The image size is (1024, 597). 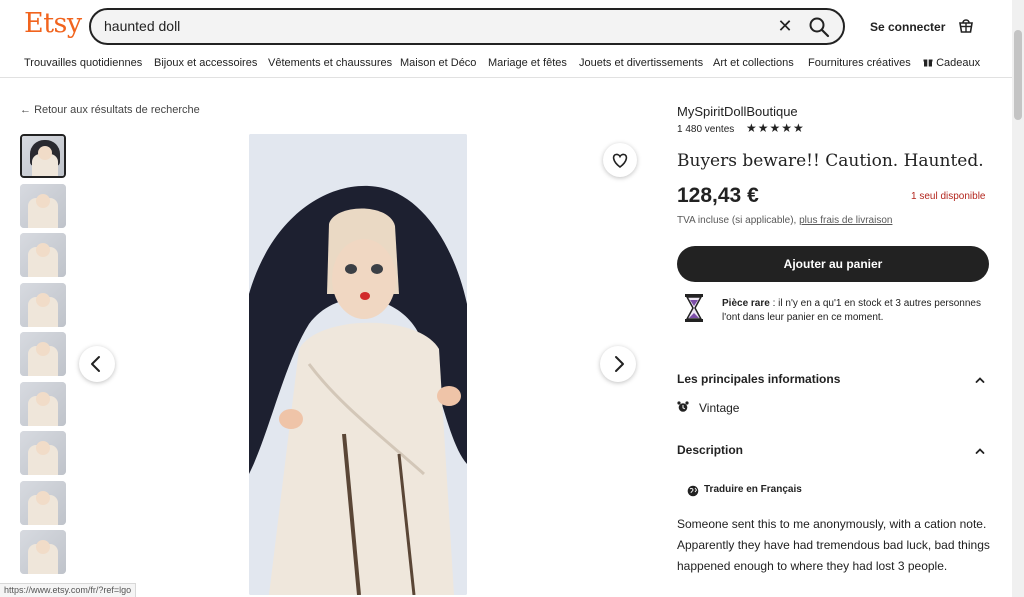 I want to click on shipping-link: plus frais de livraison, so click(x=845, y=220).